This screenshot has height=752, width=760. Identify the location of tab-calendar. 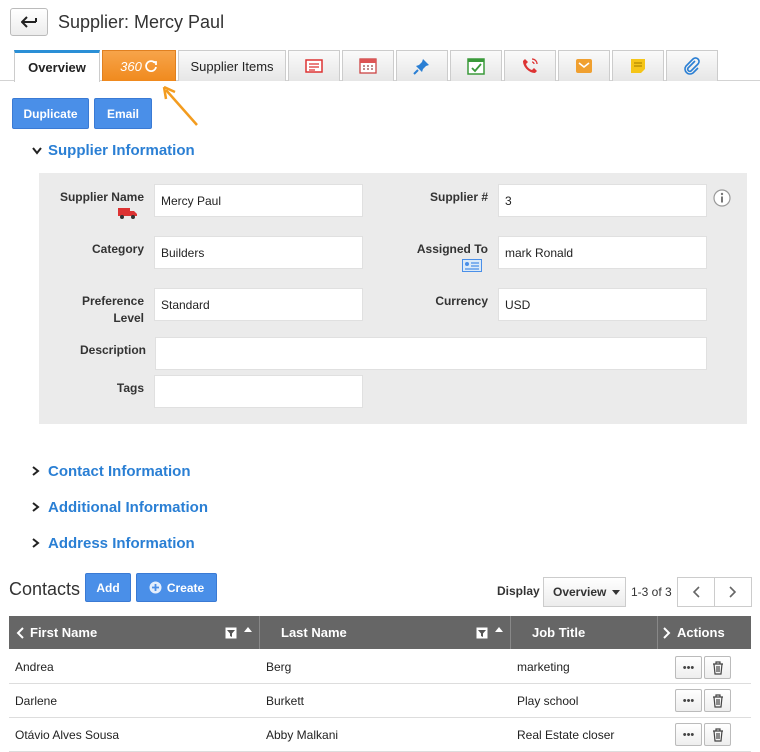
(368, 65).